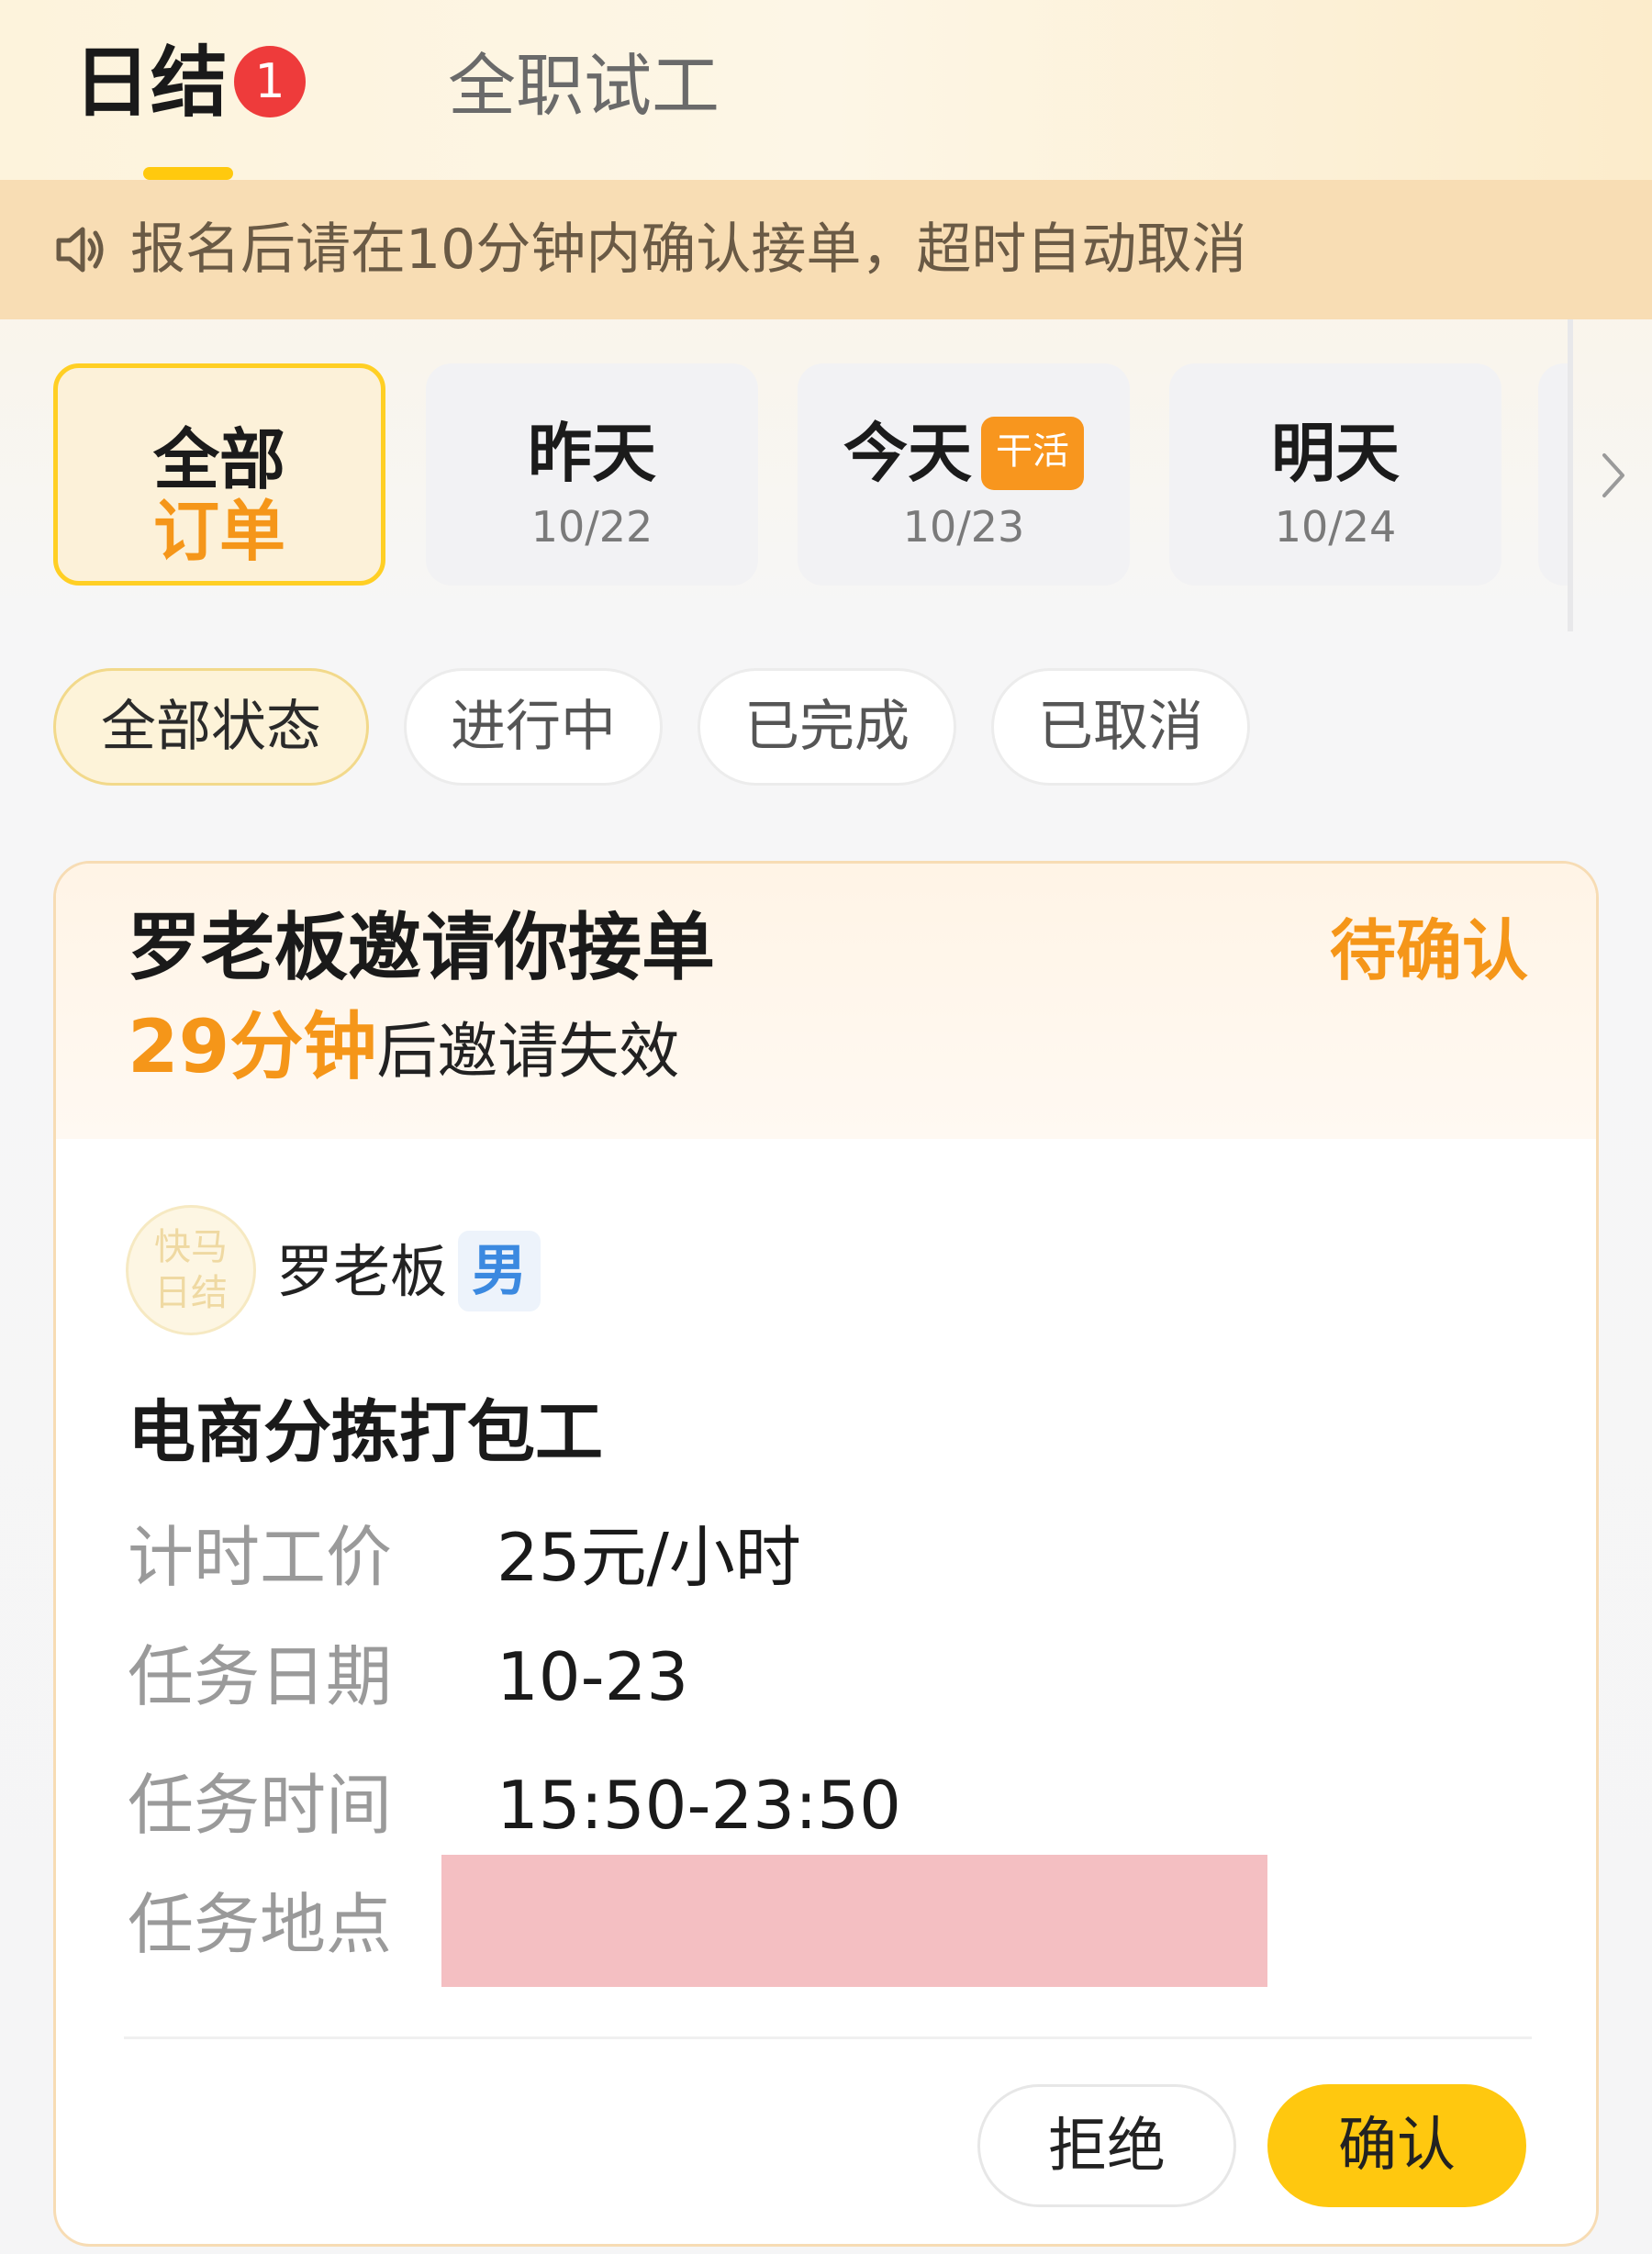 The image size is (1652, 2254). Describe the element at coordinates (528, 1051) in the screenshot. I see `expire-text: 后邀请失效` at that location.